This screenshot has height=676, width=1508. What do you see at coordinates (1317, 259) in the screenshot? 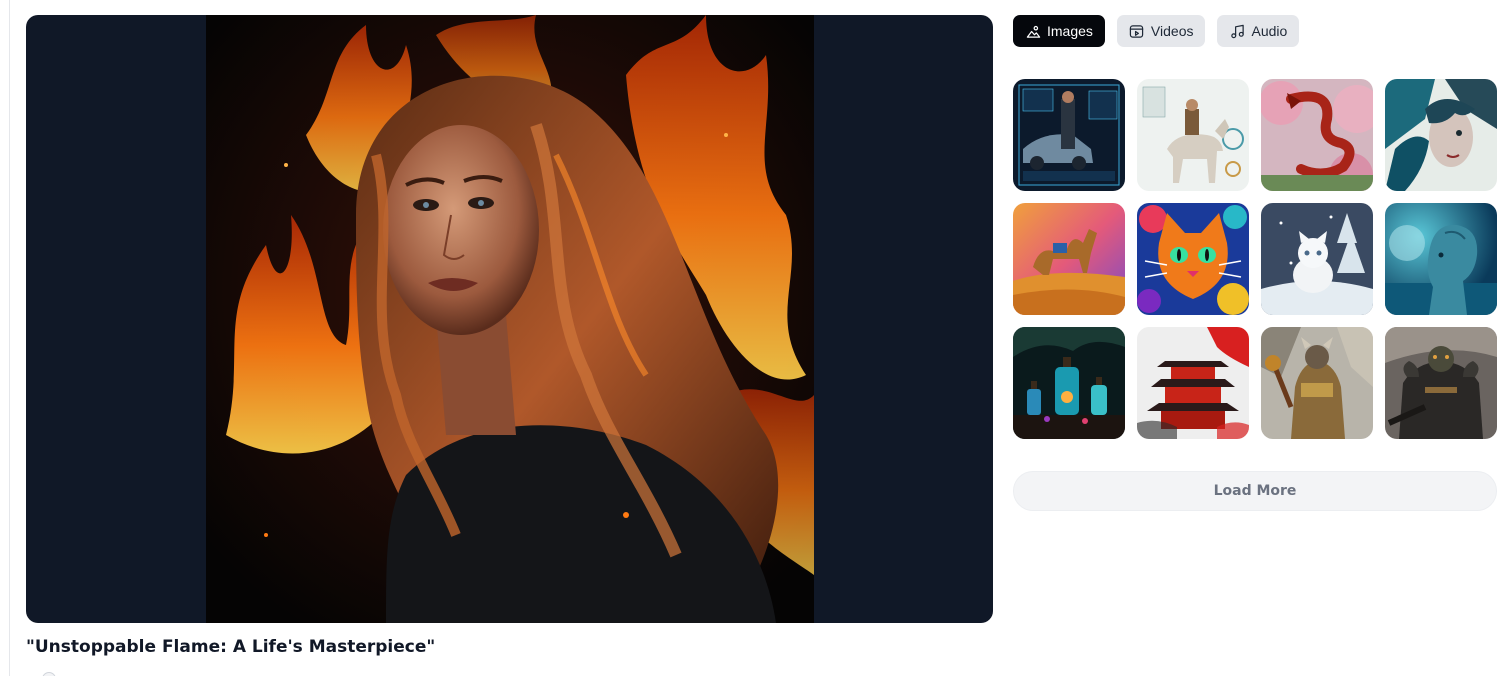
I see `thumbnail-snow-kitten` at bounding box center [1317, 259].